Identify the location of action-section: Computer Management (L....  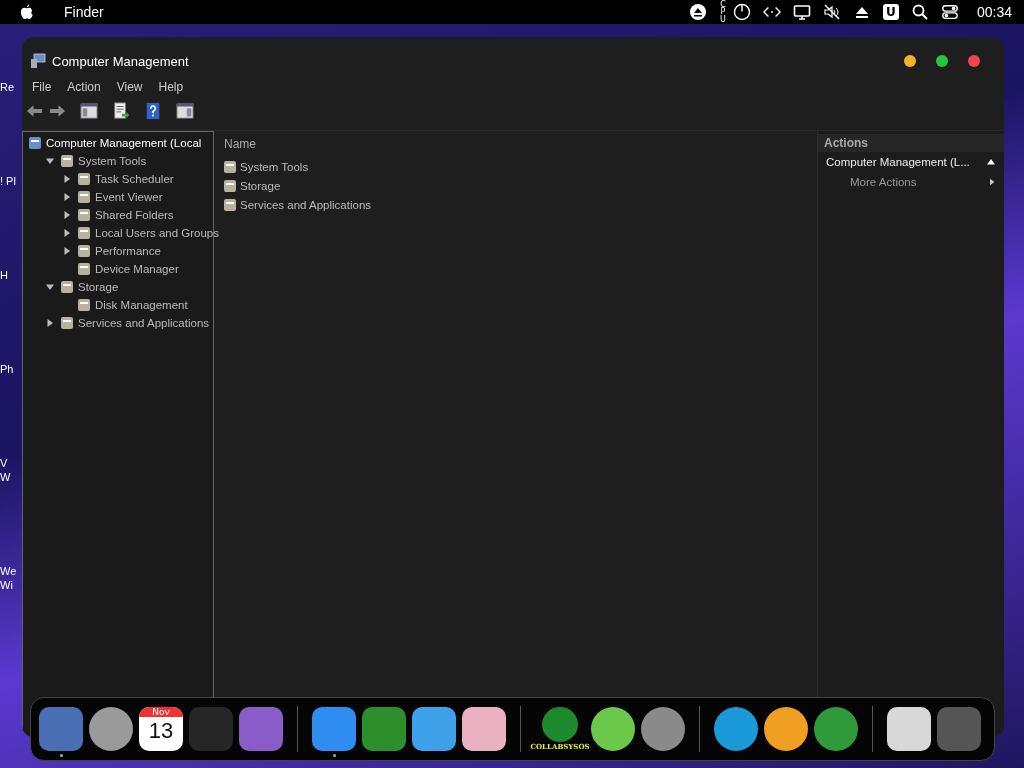
(898, 162).